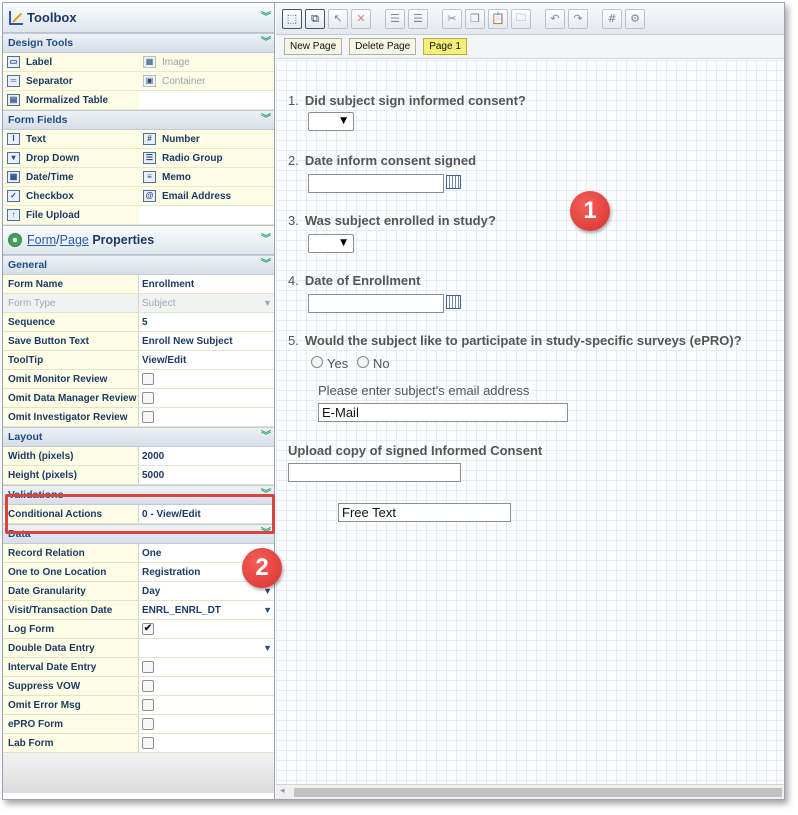 The height and width of the screenshot is (815, 798). I want to click on free-text-input: Free Text, so click(424, 512).